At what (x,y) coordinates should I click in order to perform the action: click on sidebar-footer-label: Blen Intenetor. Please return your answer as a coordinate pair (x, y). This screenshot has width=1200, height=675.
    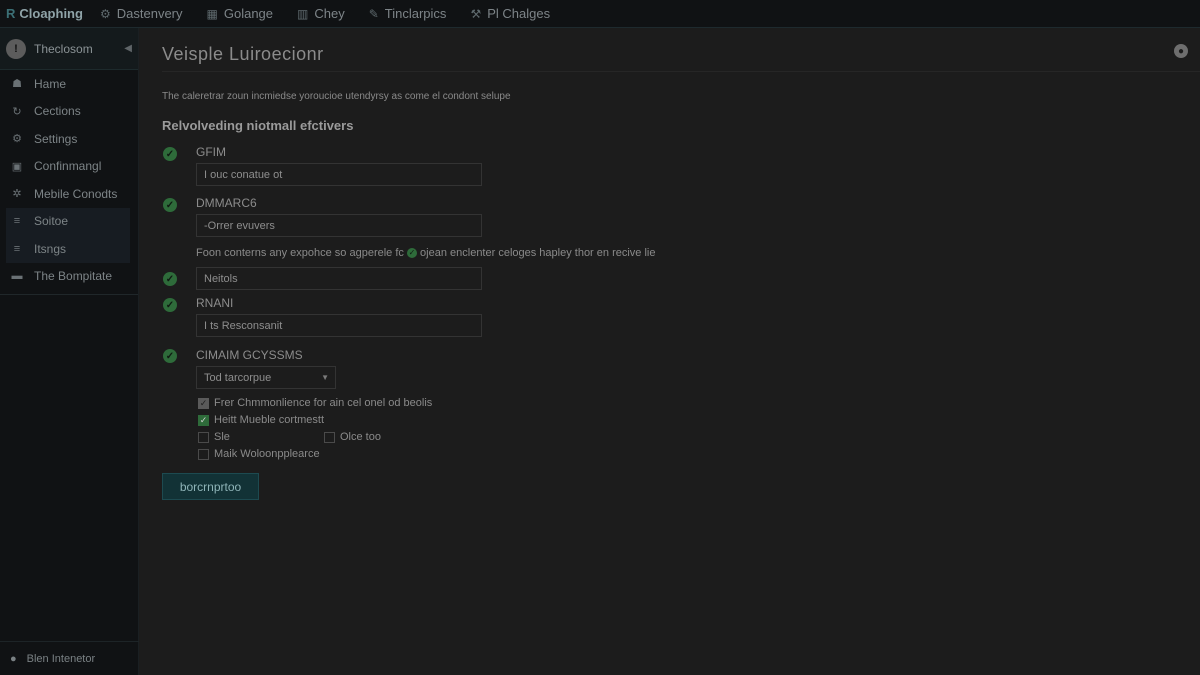
    Looking at the image, I should click on (61, 658).